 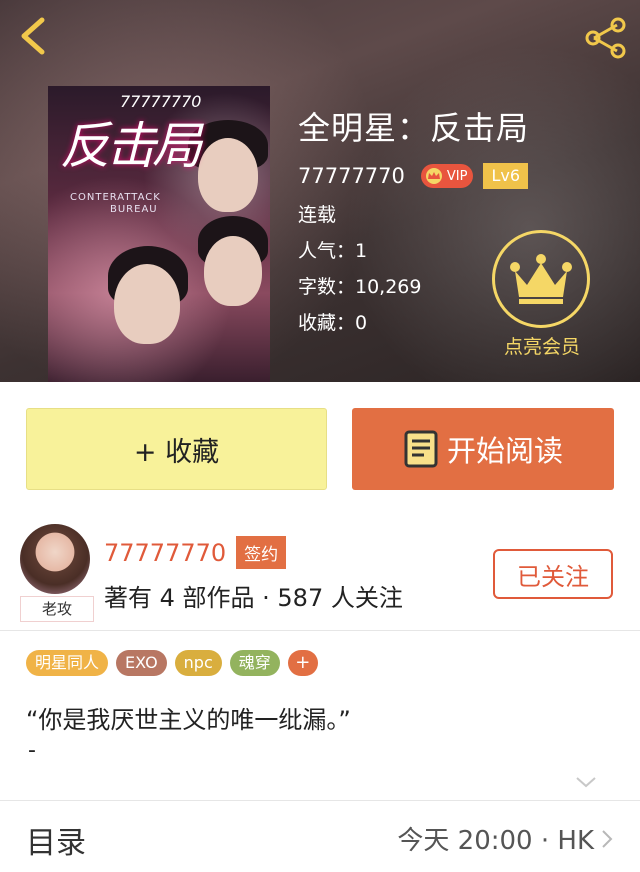 What do you see at coordinates (506, 176) in the screenshot?
I see `level-badge: Lv6` at bounding box center [506, 176].